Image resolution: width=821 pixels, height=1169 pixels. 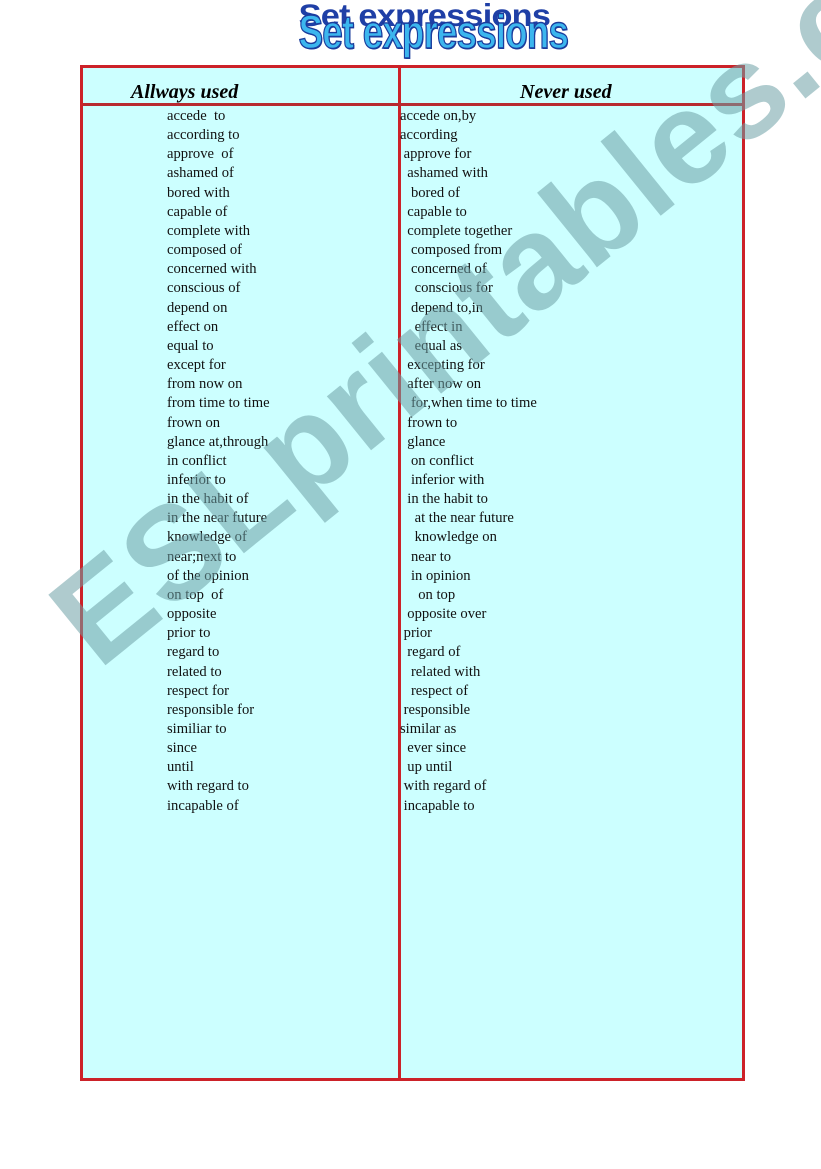 What do you see at coordinates (444, 499) in the screenshot?
I see `never-used-item: in the habit to` at bounding box center [444, 499].